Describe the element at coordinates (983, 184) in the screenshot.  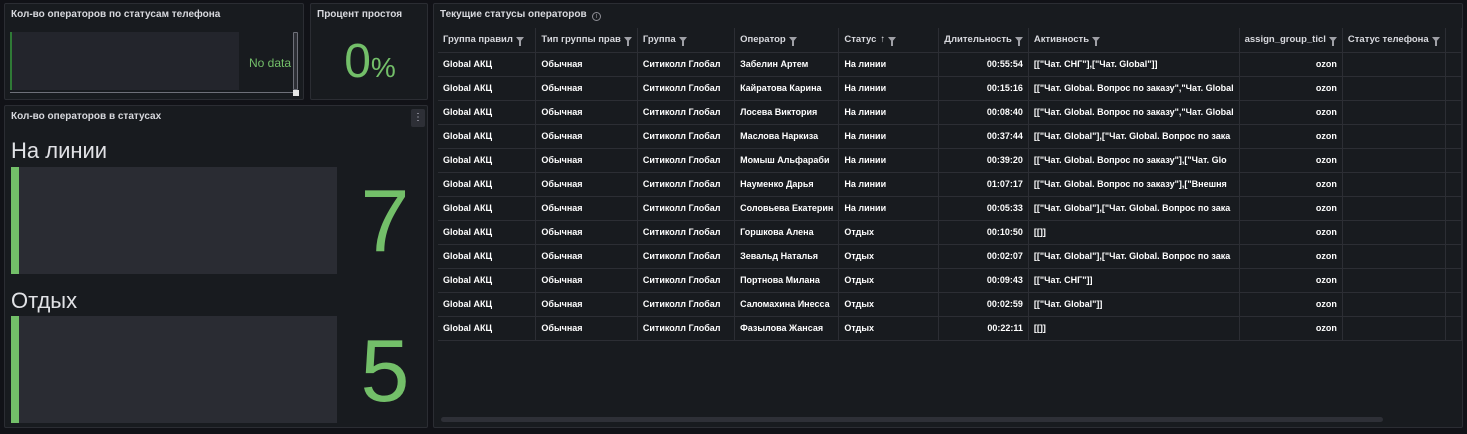
I see `cell-duration: 01:07:17` at that location.